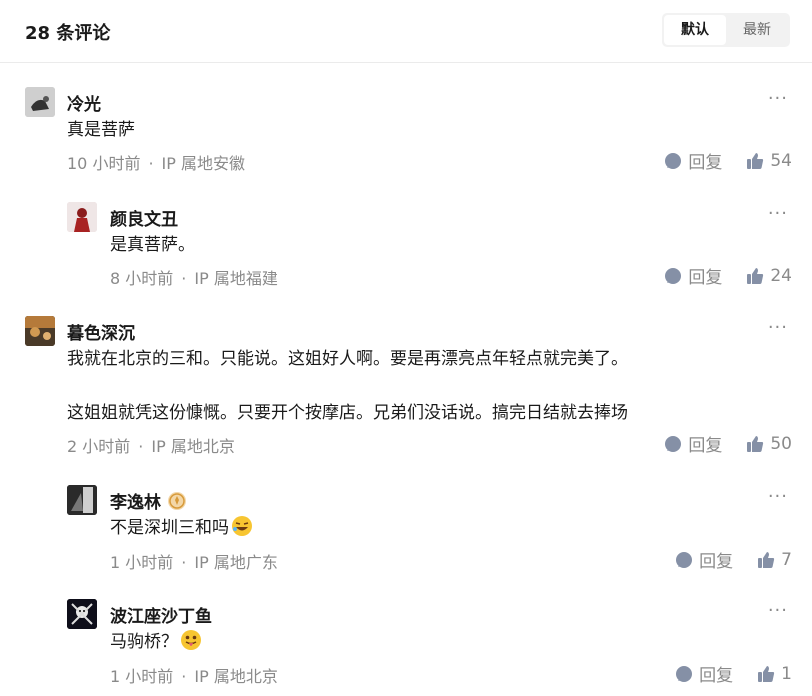  I want to click on comment-meta: 1 小时前 · IP 属地广东, so click(194, 561).